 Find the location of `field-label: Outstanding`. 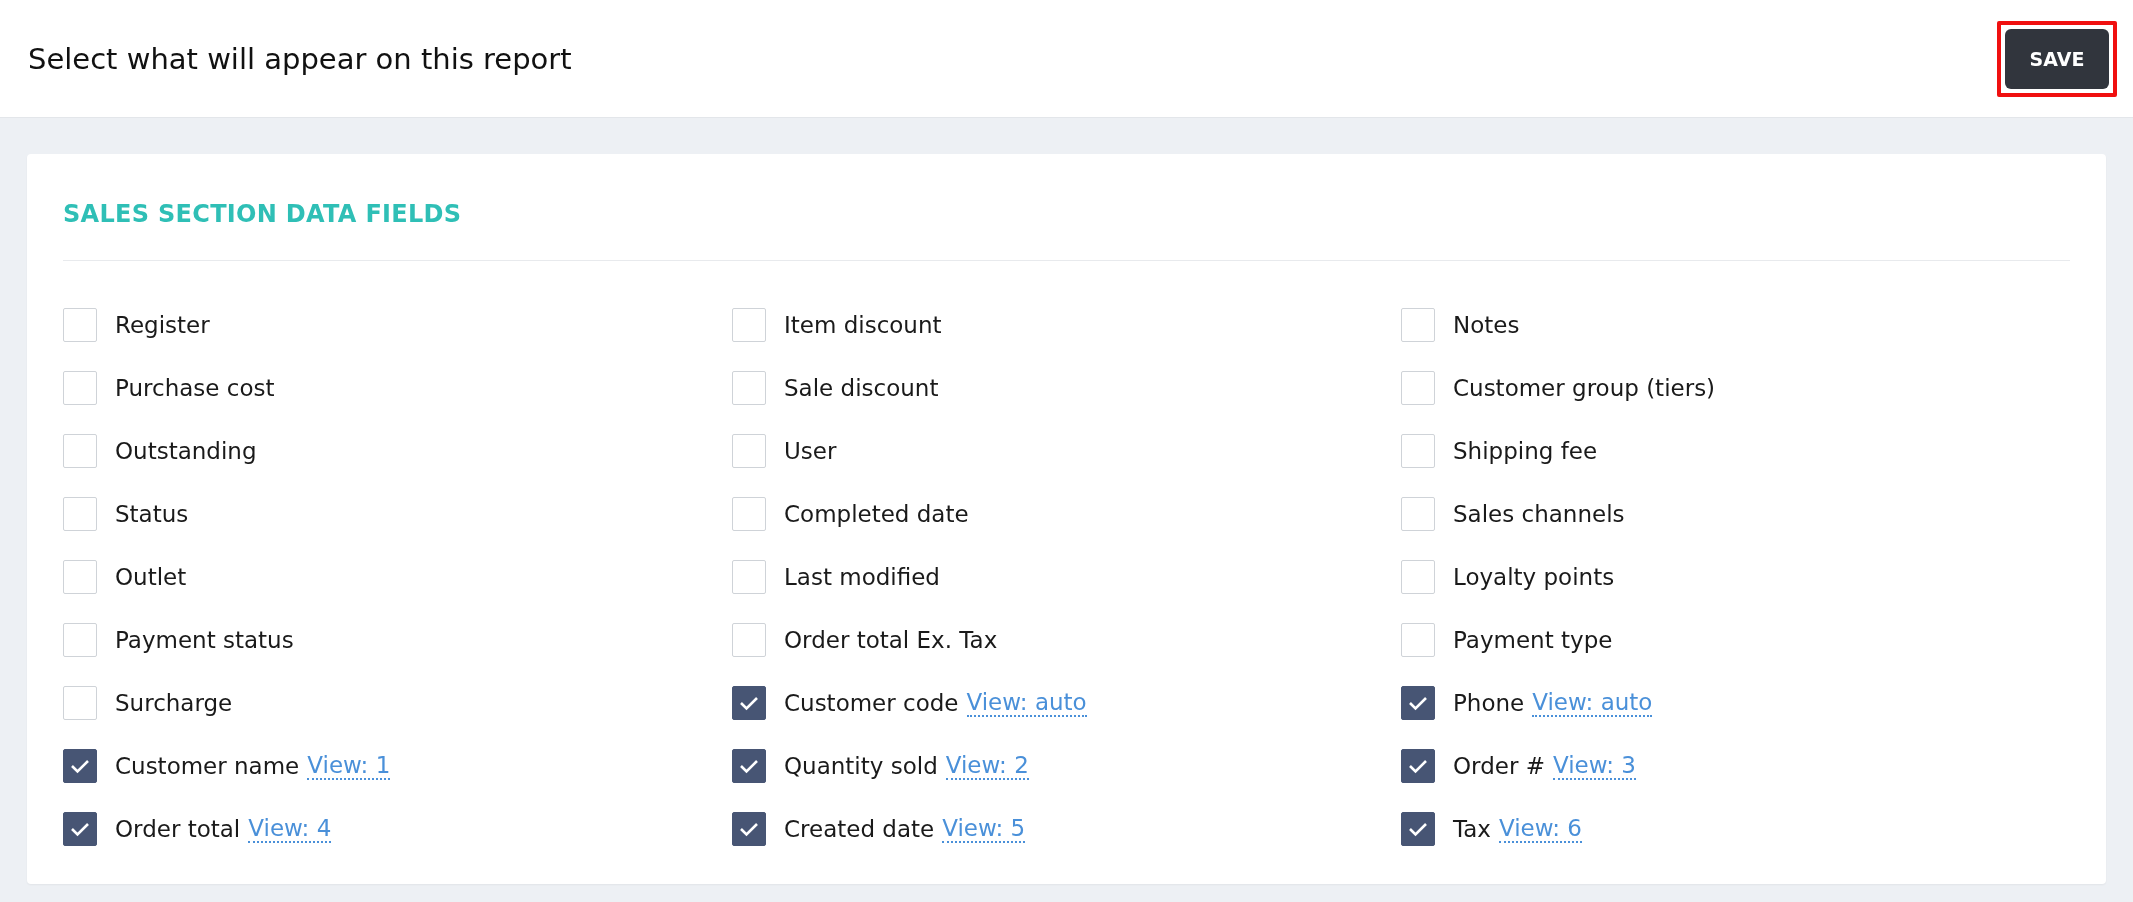

field-label: Outstanding is located at coordinates (186, 450).